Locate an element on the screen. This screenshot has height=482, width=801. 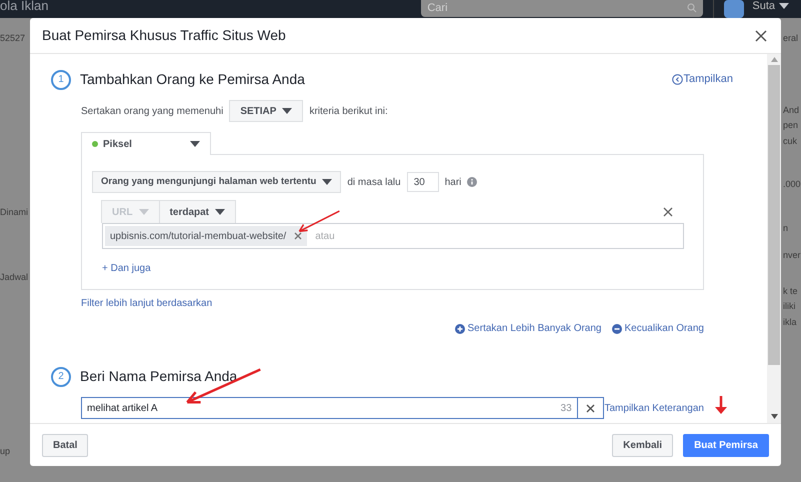
criteria-dropdown: SETIAP is located at coordinates (266, 111).